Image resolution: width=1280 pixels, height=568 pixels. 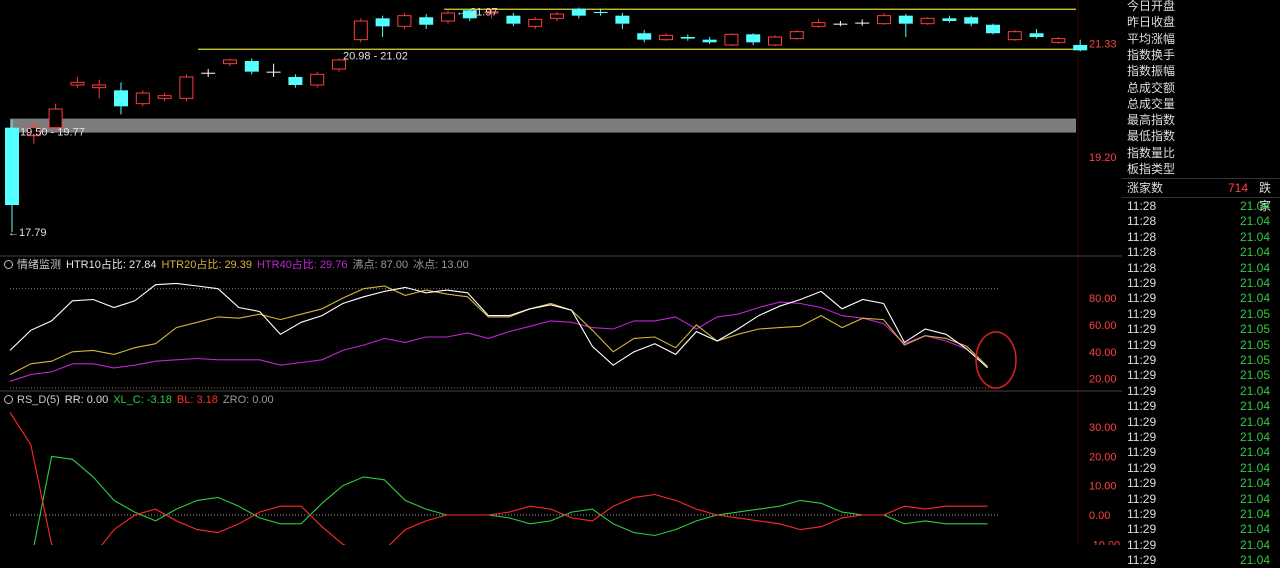 I want to click on ind2-axis-label: 0.00, so click(x=1099, y=516).